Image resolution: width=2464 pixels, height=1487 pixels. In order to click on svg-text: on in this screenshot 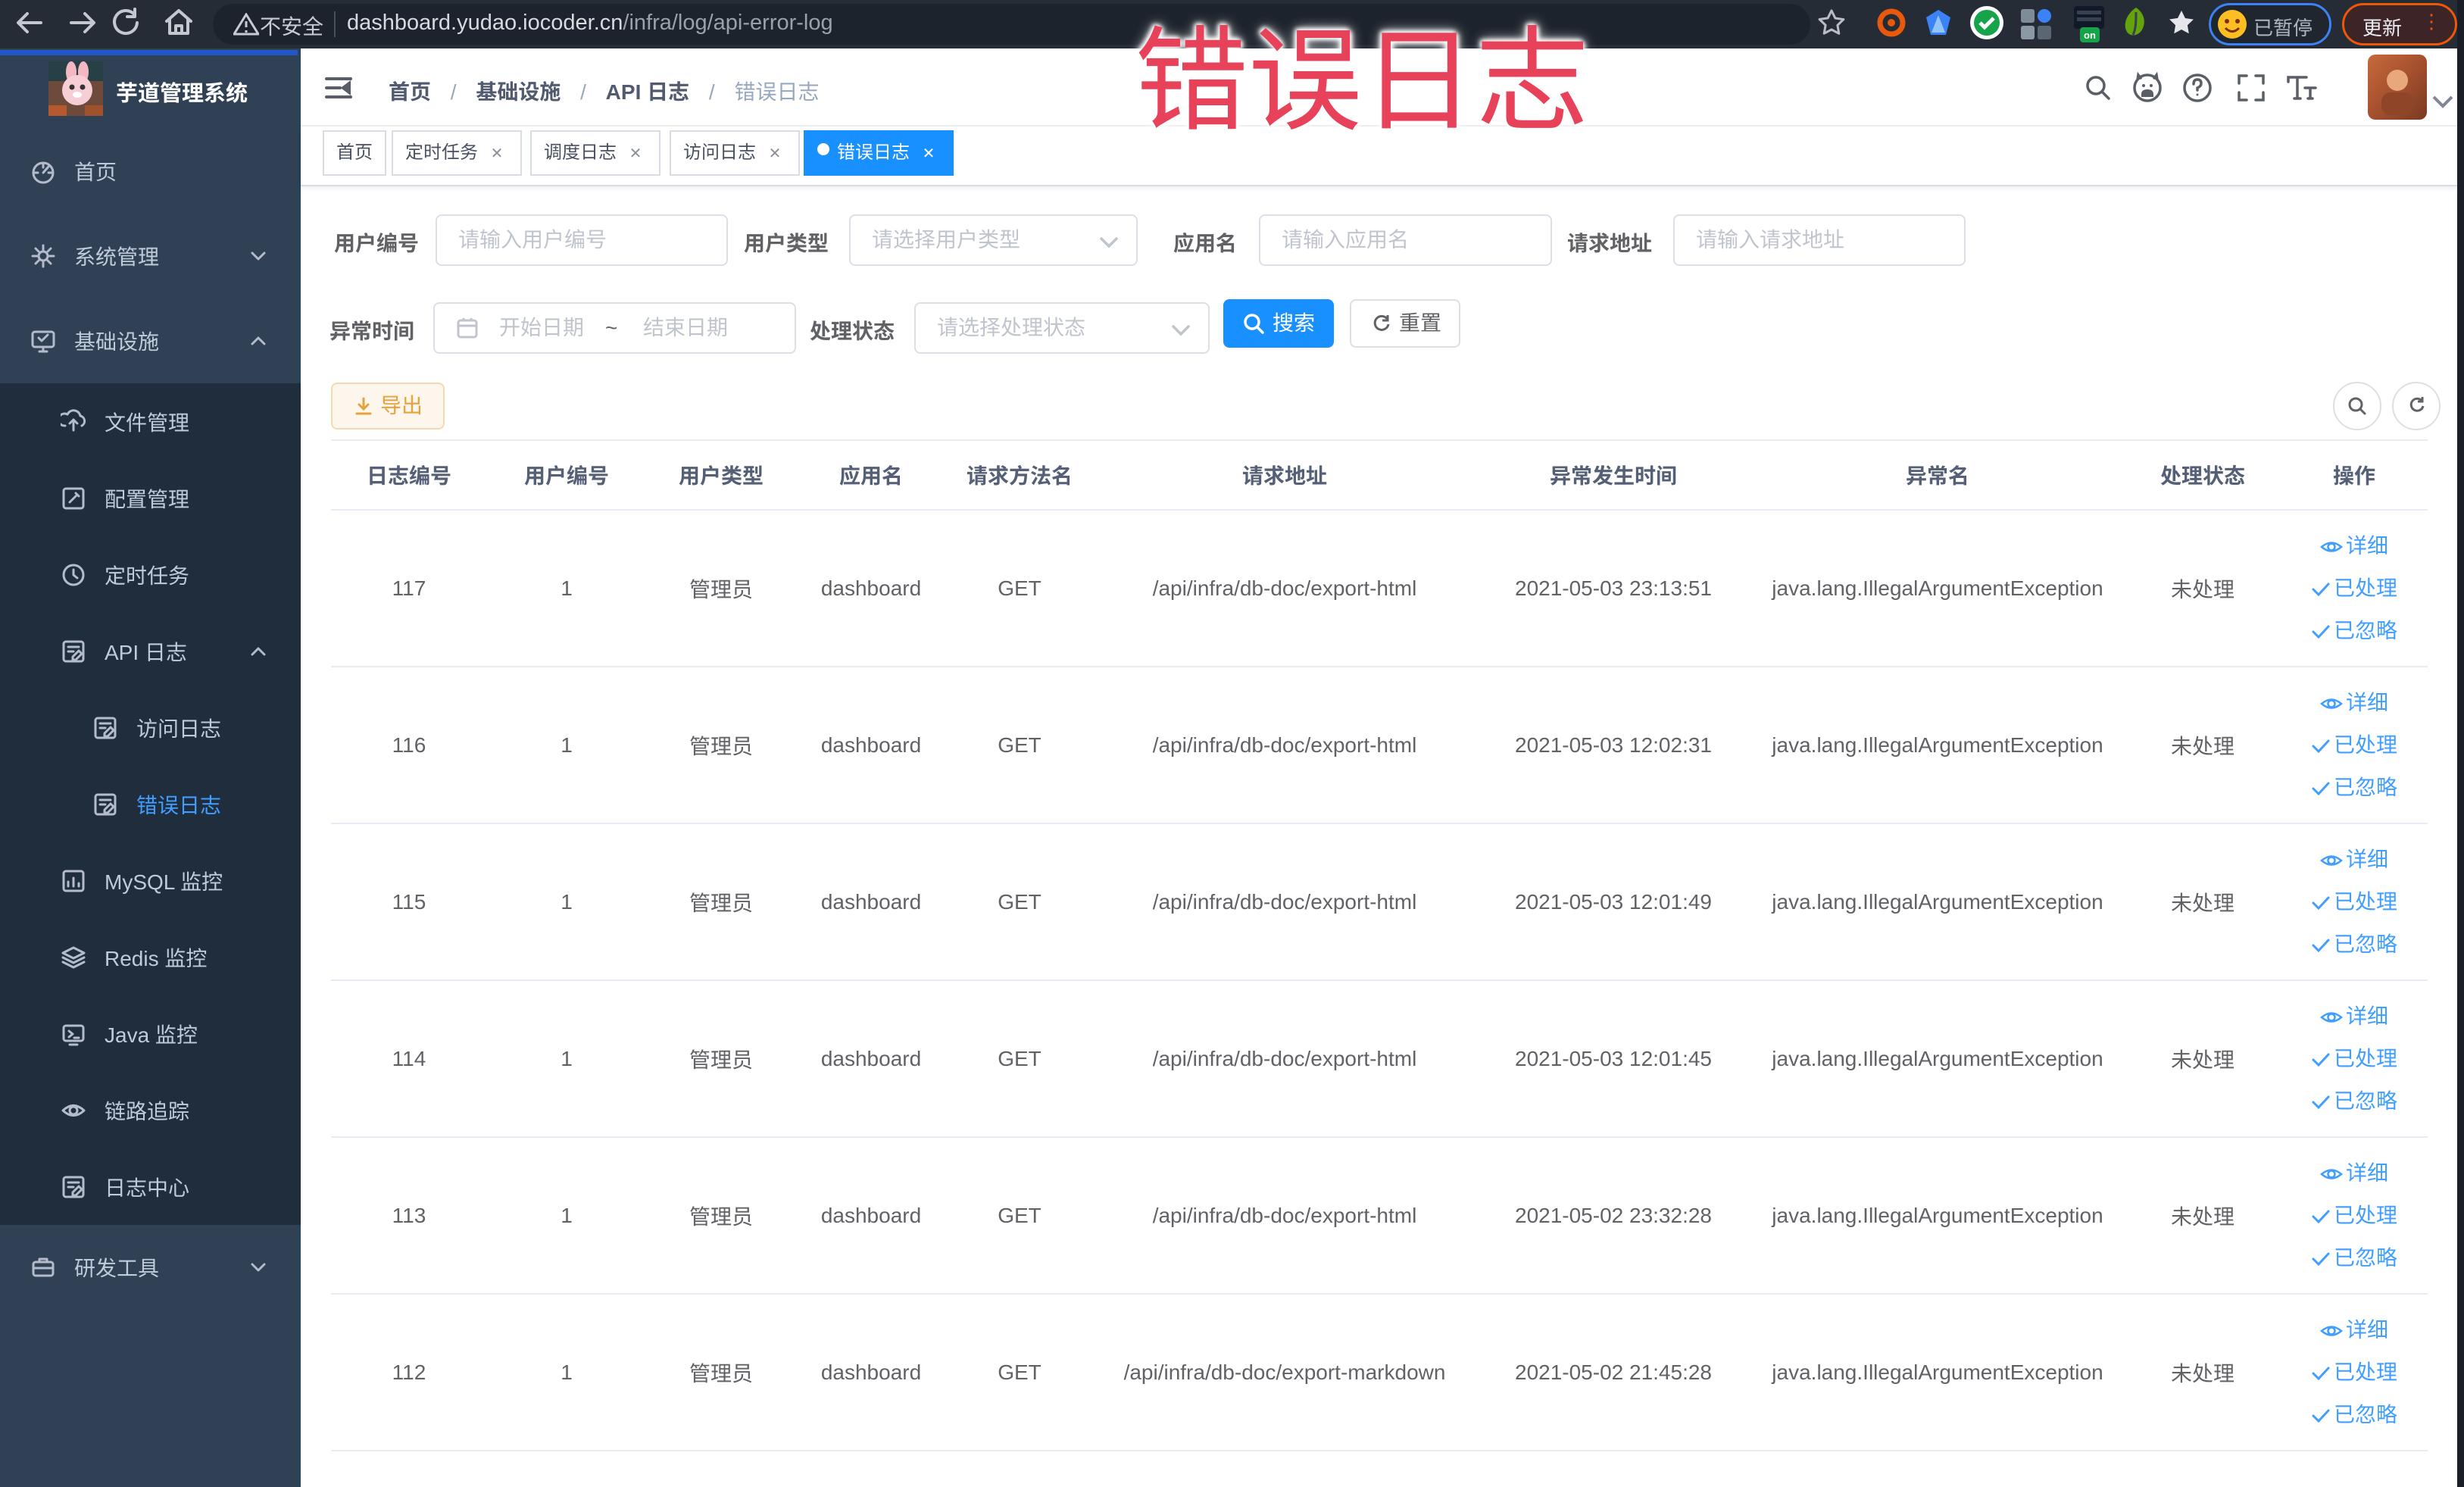, I will do `click(2090, 35)`.